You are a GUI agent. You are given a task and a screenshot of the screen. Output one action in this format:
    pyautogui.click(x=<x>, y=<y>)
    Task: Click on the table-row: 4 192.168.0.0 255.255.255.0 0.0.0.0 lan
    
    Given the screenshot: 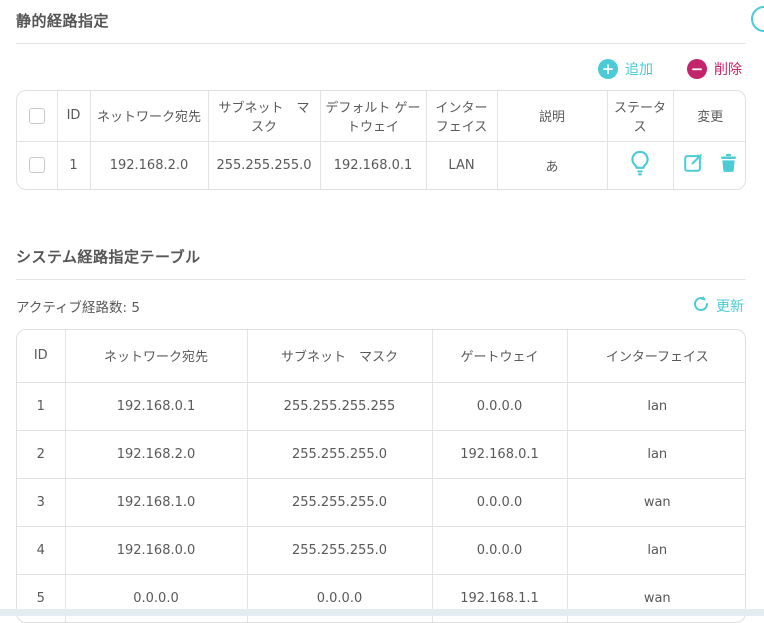 What is the action you would take?
    pyautogui.click(x=381, y=549)
    